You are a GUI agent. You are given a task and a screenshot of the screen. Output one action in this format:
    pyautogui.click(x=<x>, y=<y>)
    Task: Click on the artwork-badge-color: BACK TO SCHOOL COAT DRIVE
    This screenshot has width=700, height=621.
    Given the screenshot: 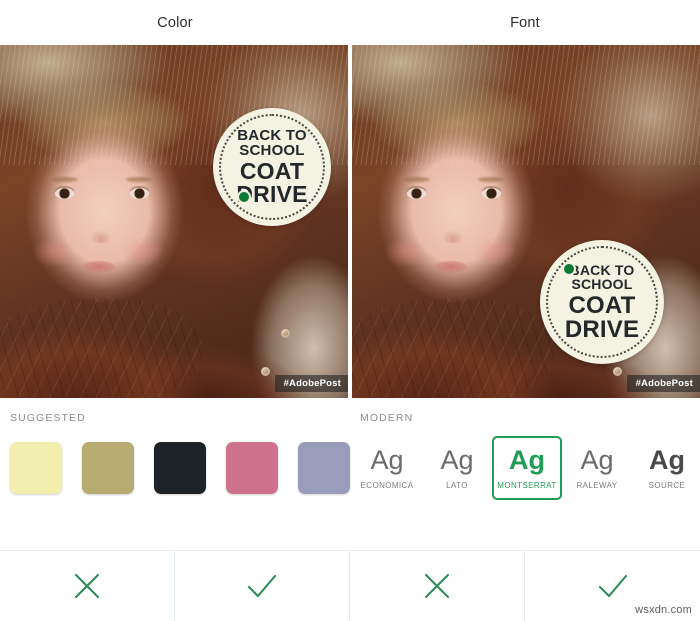 What is the action you would take?
    pyautogui.click(x=272, y=167)
    